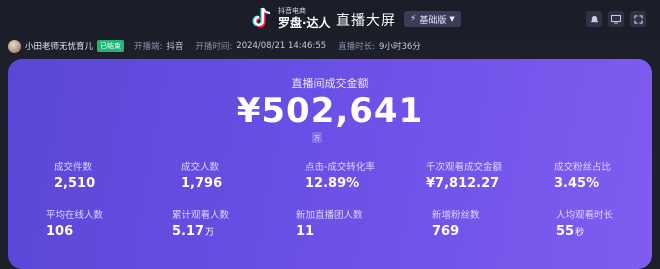 This screenshot has width=660, height=269. What do you see at coordinates (281, 46) in the screenshot?
I see `start-time-value: 2024/08/21 14:46:55` at bounding box center [281, 46].